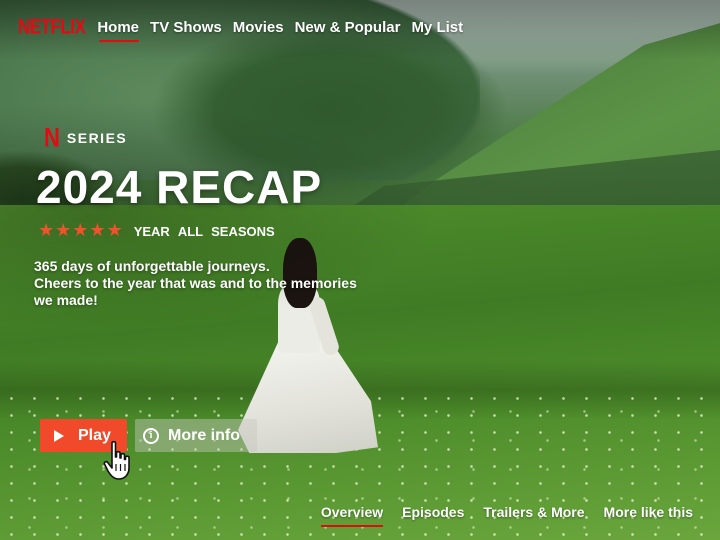 This screenshot has width=720, height=540. I want to click on more-info-button-label: More info, so click(204, 435).